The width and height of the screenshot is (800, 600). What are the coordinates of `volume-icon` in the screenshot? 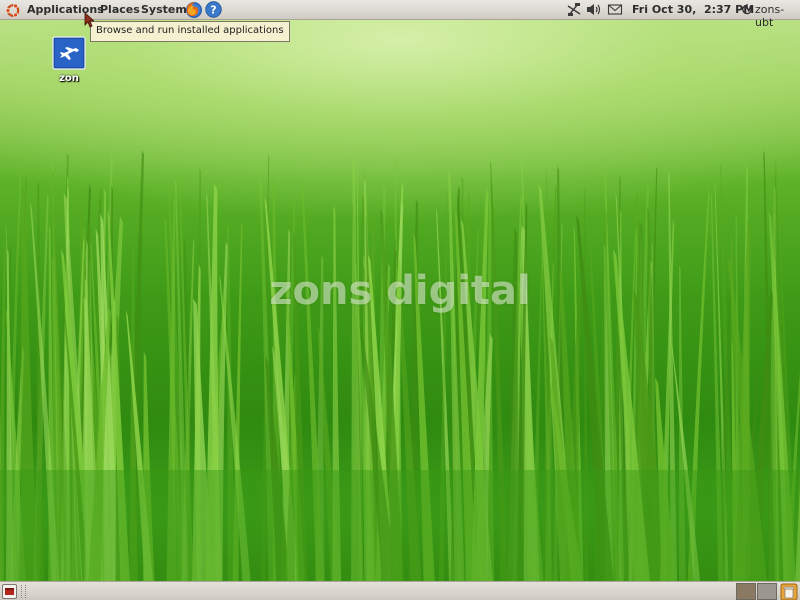 It's located at (593, 9).